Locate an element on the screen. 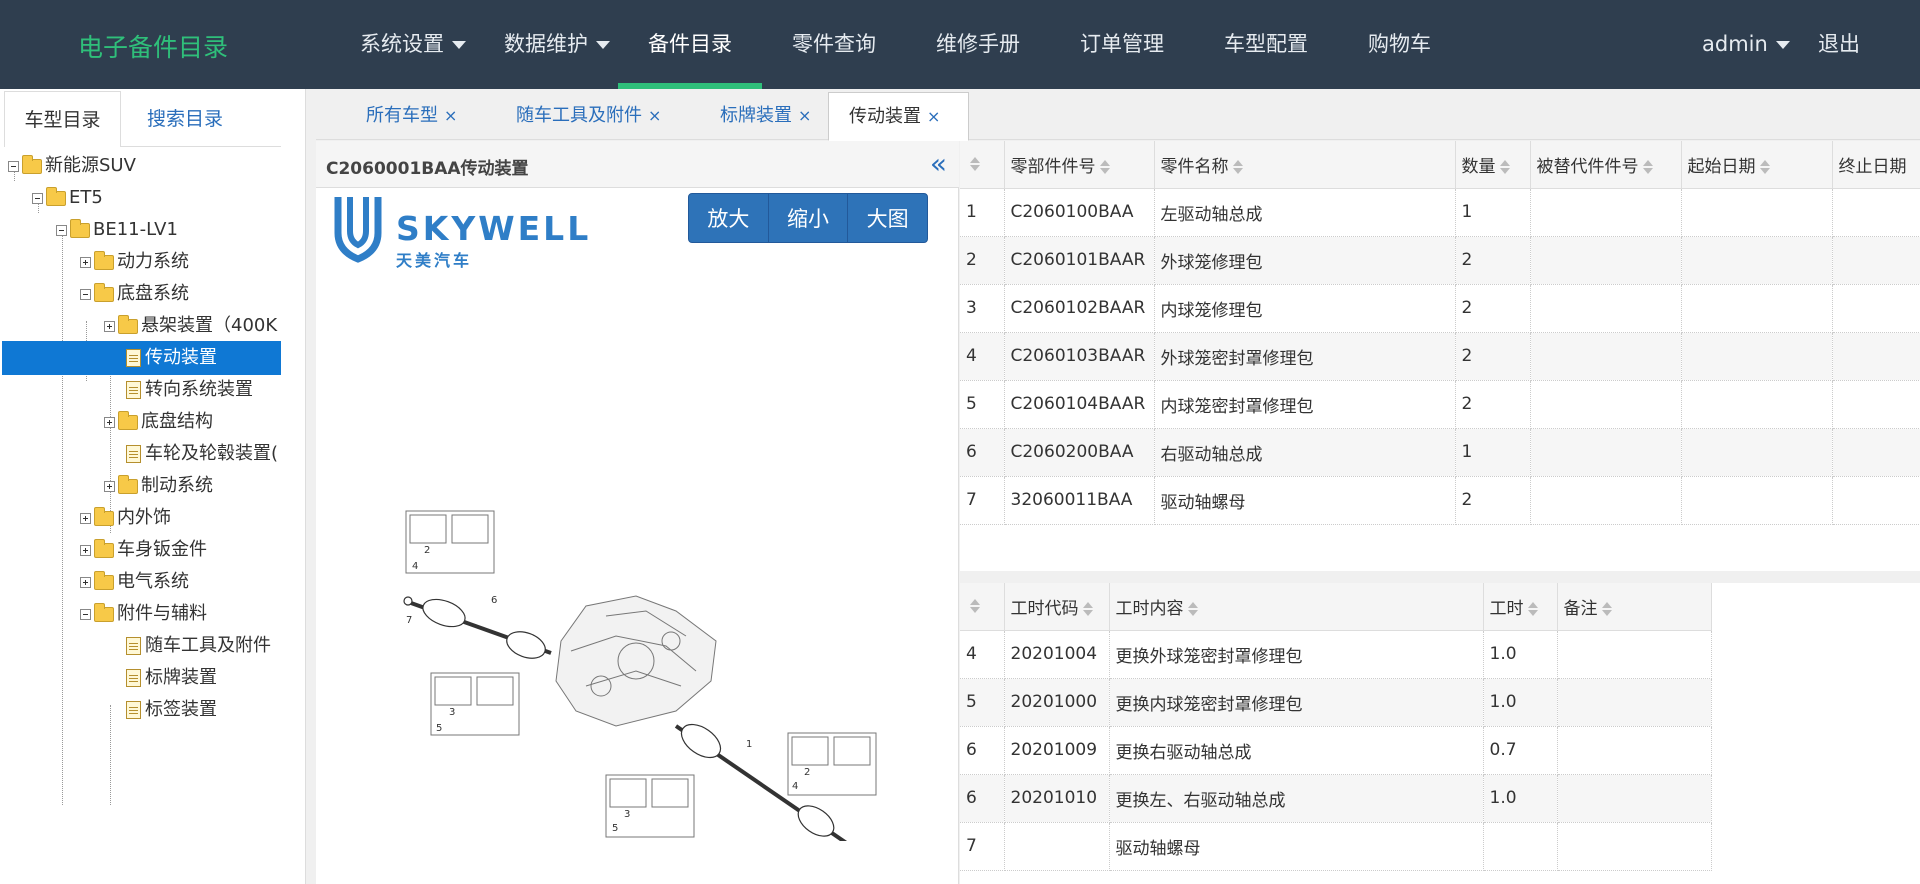 This screenshot has width=1920, height=884. table-row: 3 C2060102BAAR 内球笼修理包 2 is located at coordinates (1440, 308).